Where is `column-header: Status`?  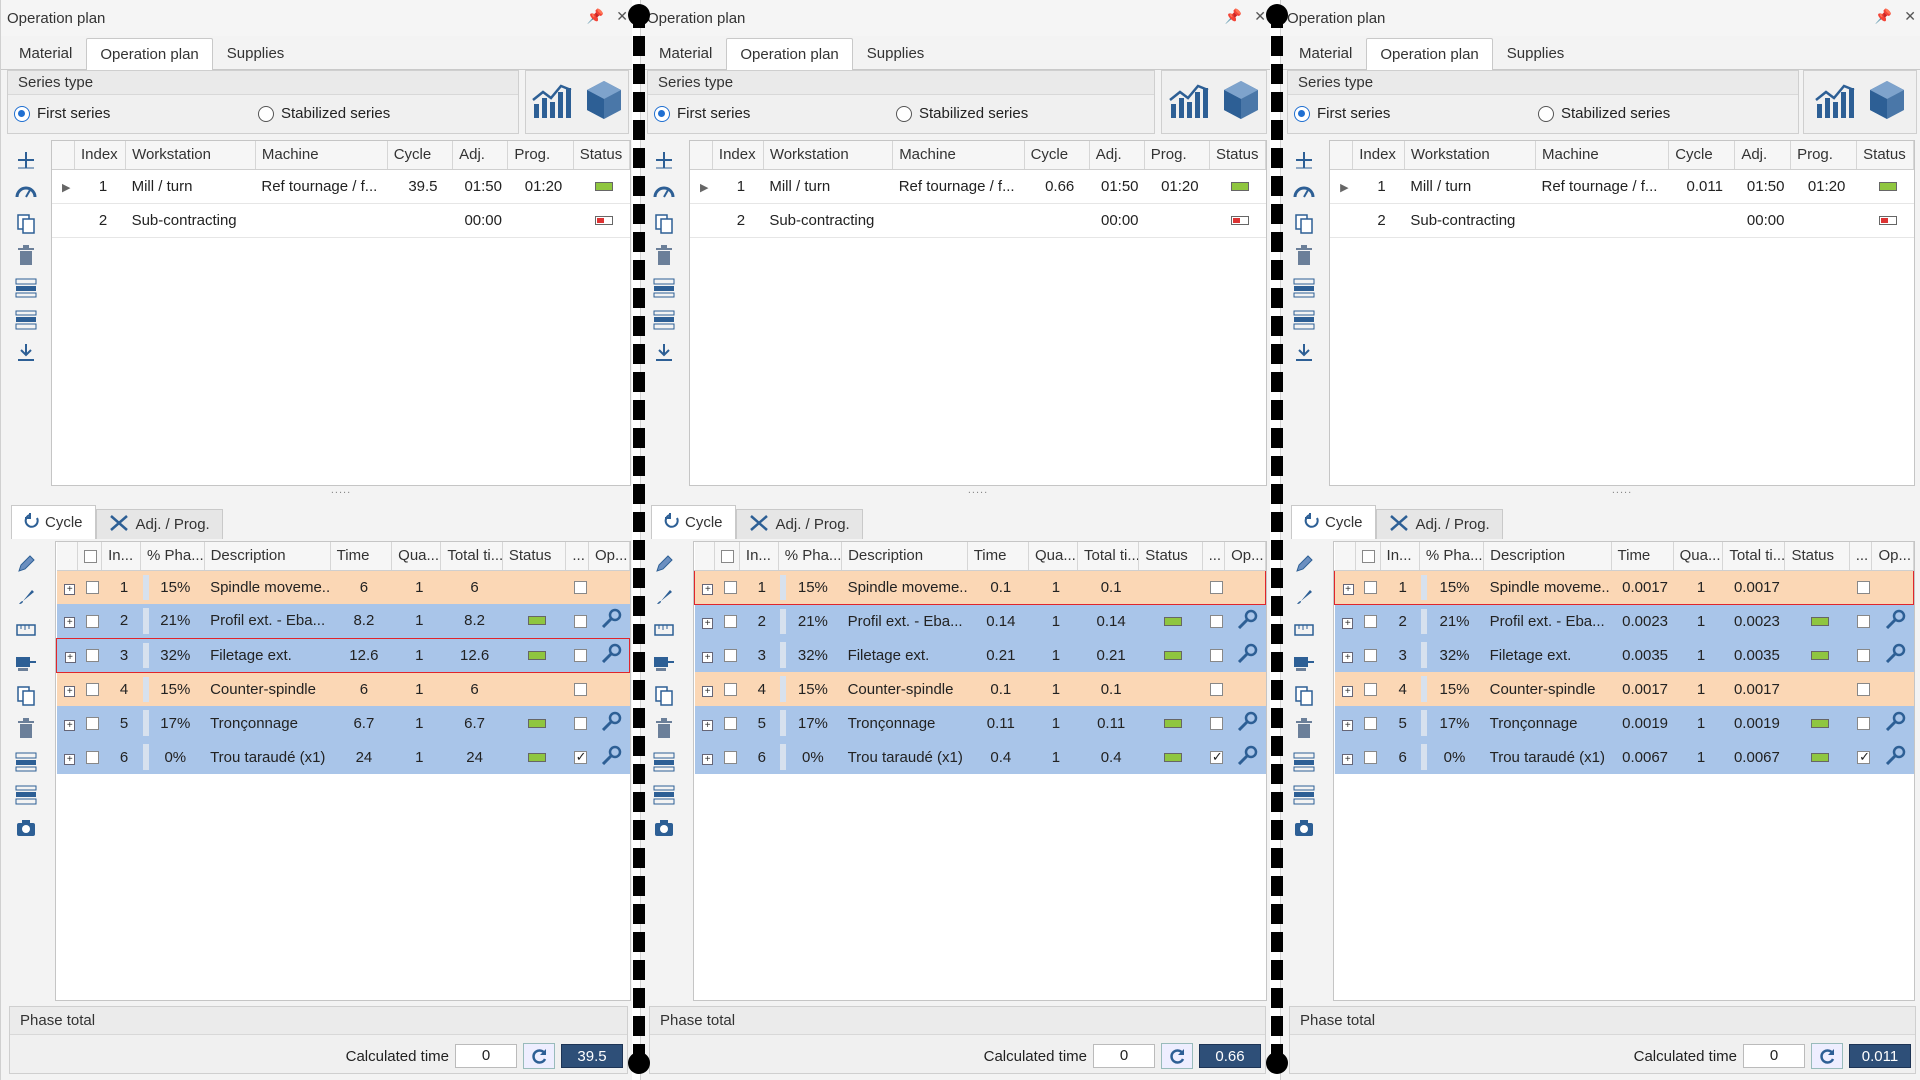
column-header: Status is located at coordinates (1817, 556).